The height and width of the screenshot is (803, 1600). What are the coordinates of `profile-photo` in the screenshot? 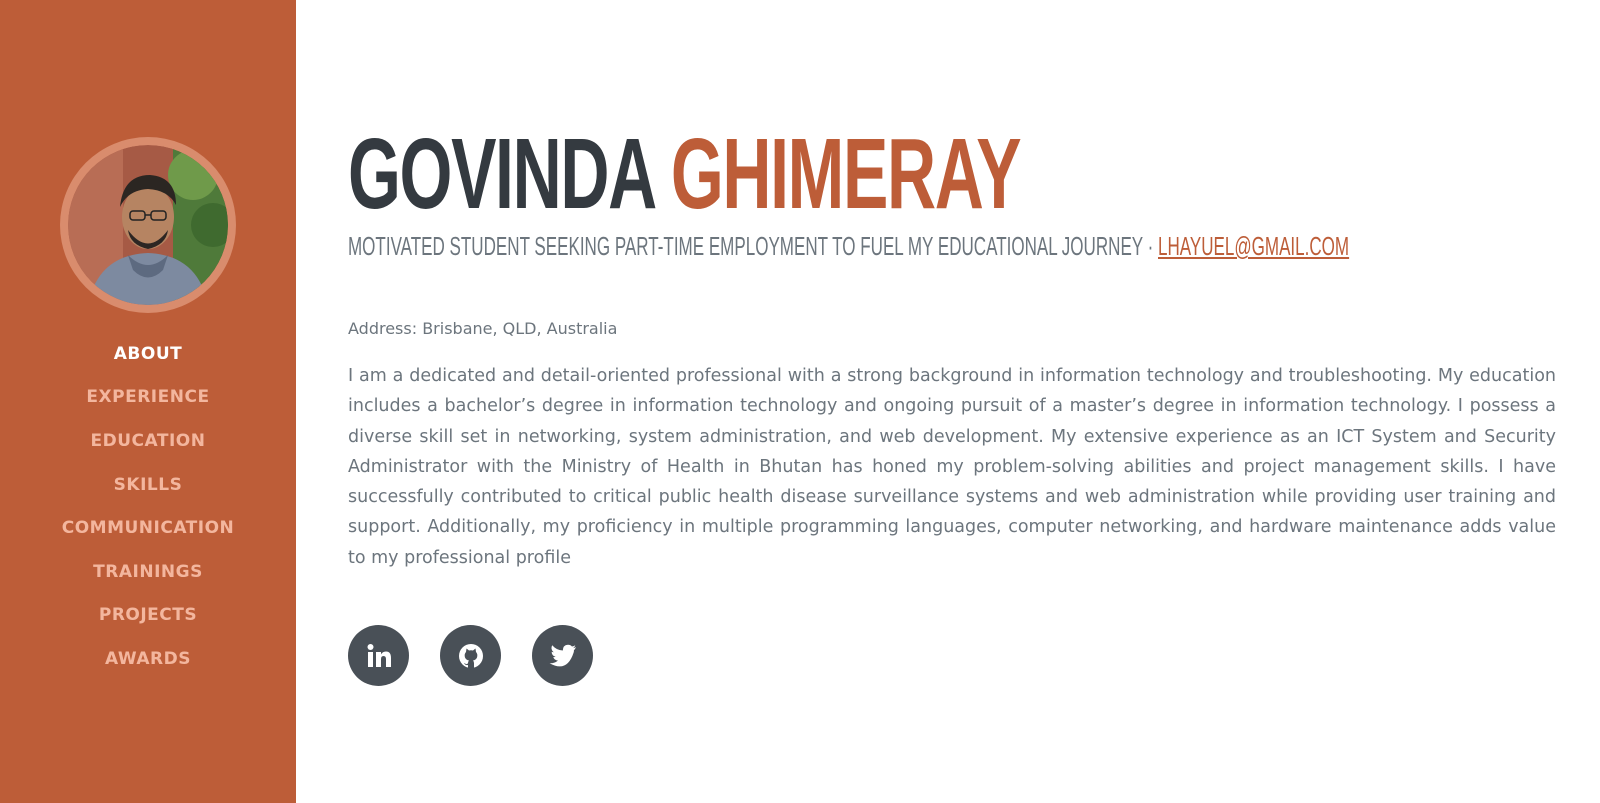 It's located at (148, 225).